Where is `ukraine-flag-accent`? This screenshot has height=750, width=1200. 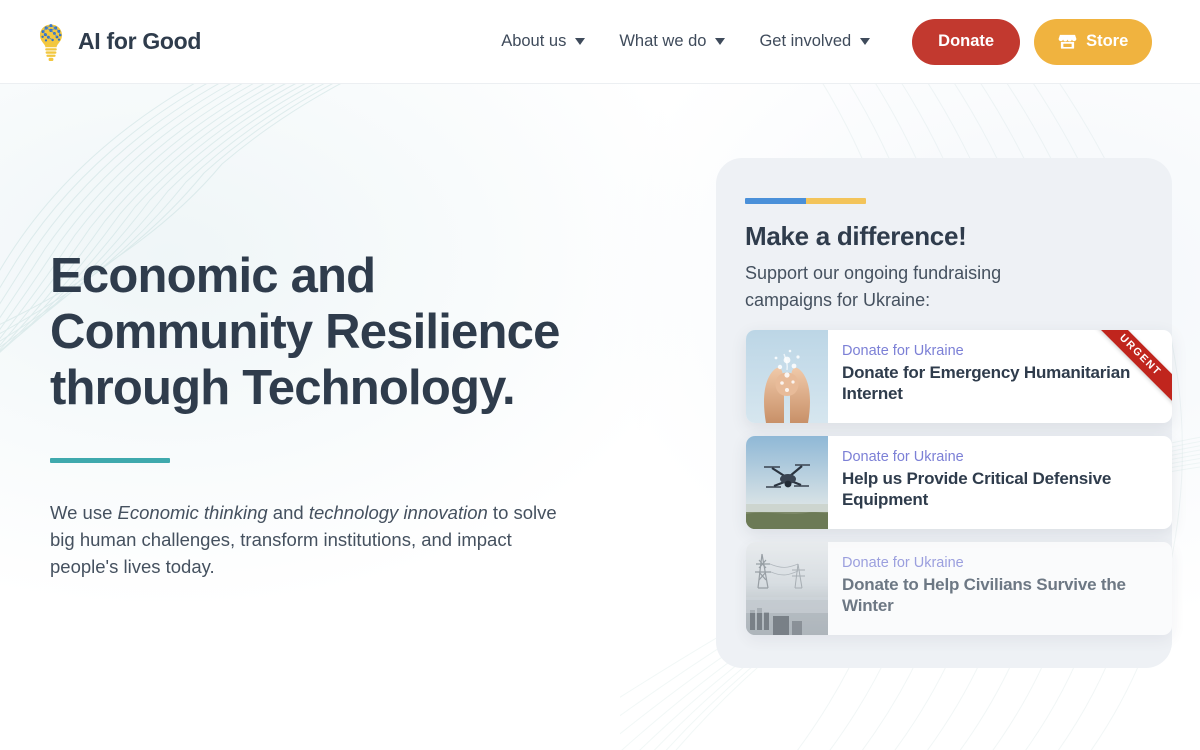
ukraine-flag-accent is located at coordinates (805, 201).